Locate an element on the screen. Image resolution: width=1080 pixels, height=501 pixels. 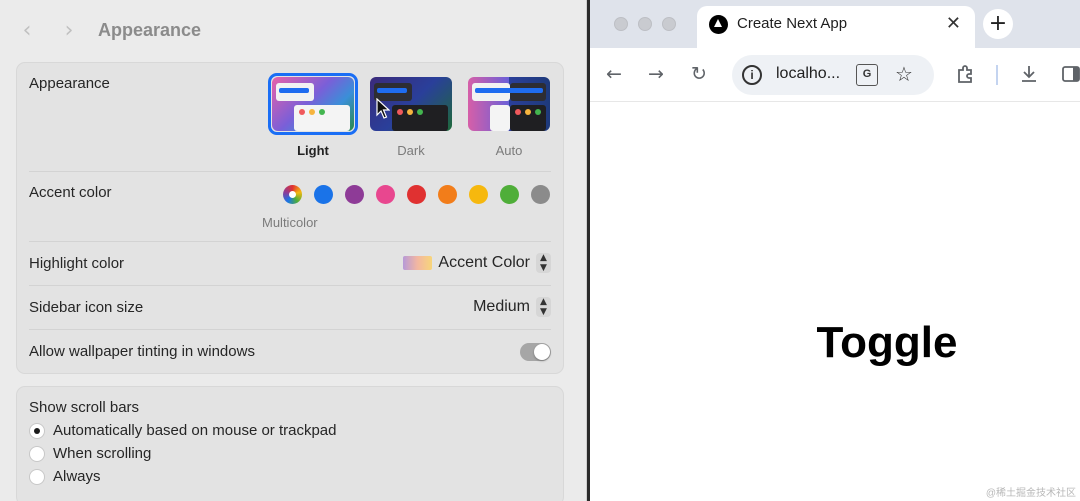
radio-label: When scrolling is located at coordinates (102, 453).